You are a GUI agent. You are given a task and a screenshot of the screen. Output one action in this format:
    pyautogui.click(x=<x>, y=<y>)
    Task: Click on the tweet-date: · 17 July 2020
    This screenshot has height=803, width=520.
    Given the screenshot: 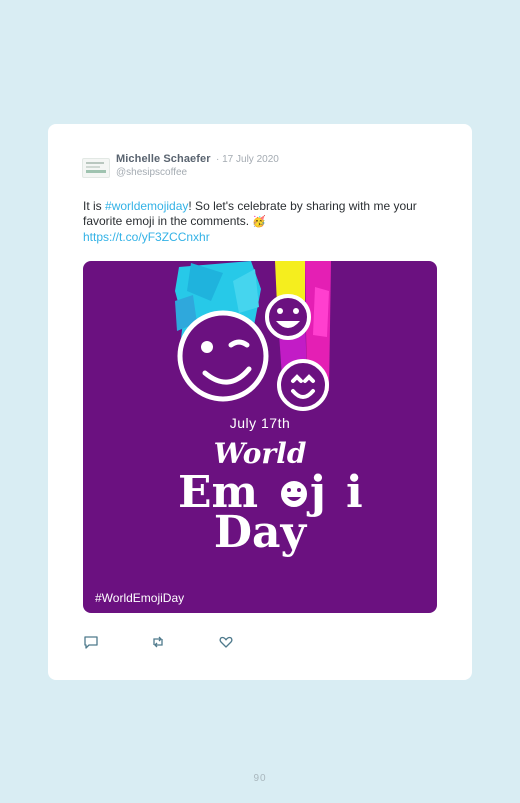 What is the action you would take?
    pyautogui.click(x=247, y=159)
    